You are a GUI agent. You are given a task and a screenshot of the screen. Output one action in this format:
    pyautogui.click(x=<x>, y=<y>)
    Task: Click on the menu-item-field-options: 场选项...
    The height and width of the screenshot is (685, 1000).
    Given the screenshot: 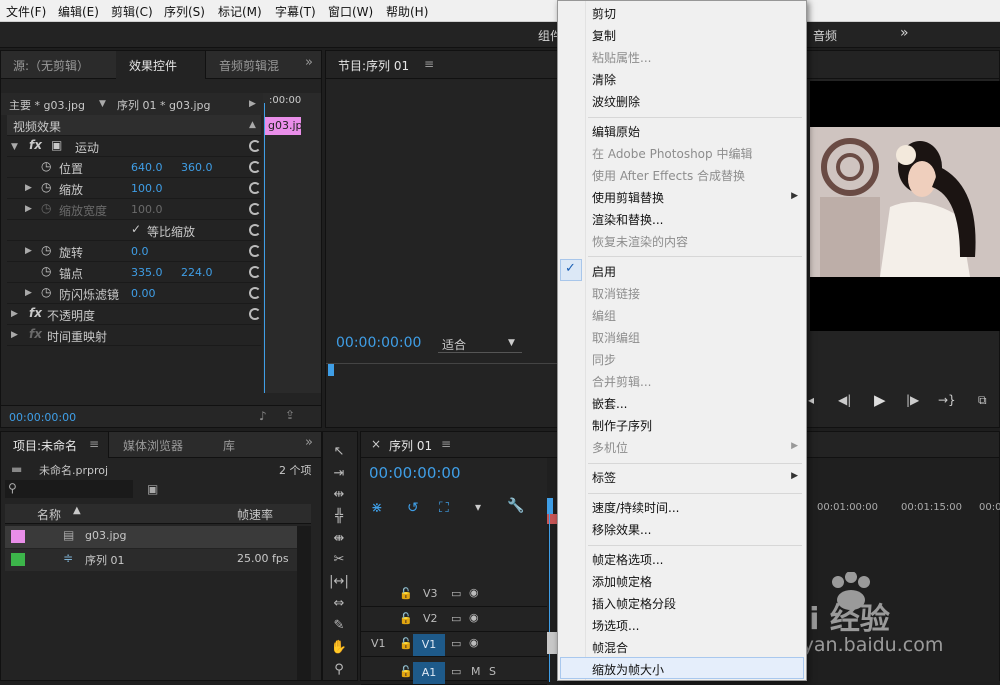 What is the action you would take?
    pyautogui.click(x=615, y=625)
    